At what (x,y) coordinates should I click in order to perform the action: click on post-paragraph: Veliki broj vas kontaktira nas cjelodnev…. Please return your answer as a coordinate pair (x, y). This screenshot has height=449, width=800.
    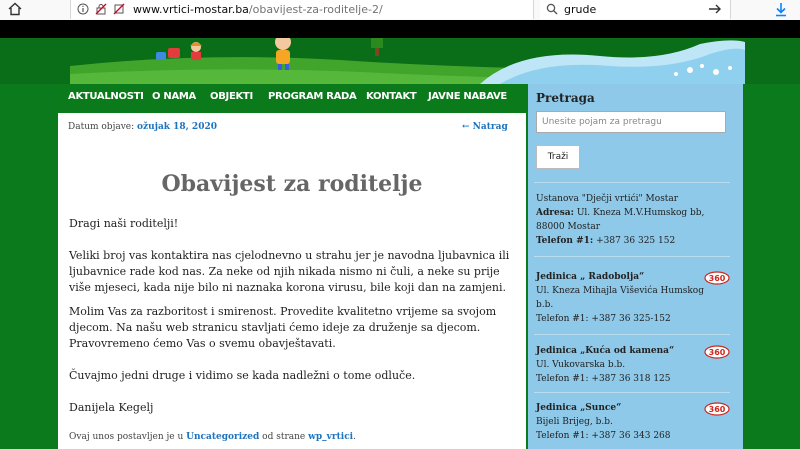
    Looking at the image, I should click on (289, 271).